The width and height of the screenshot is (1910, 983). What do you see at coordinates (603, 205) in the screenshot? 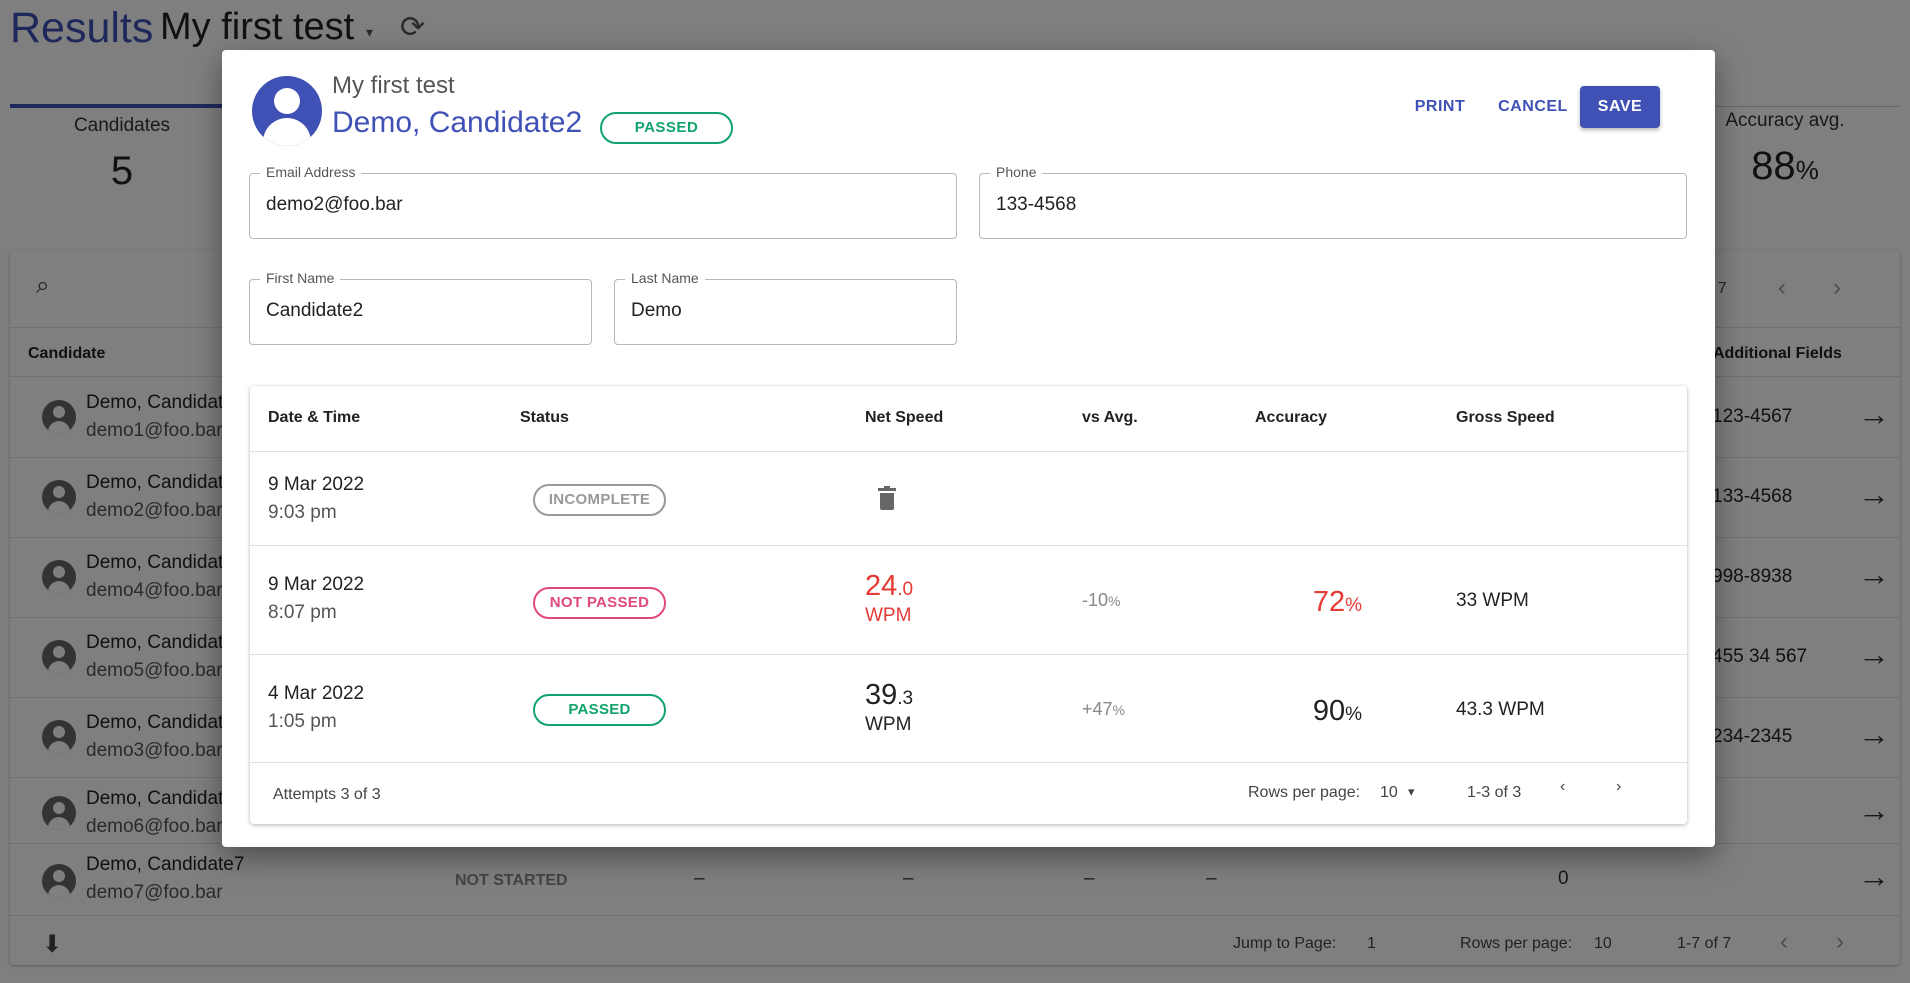
I see `email-input` at bounding box center [603, 205].